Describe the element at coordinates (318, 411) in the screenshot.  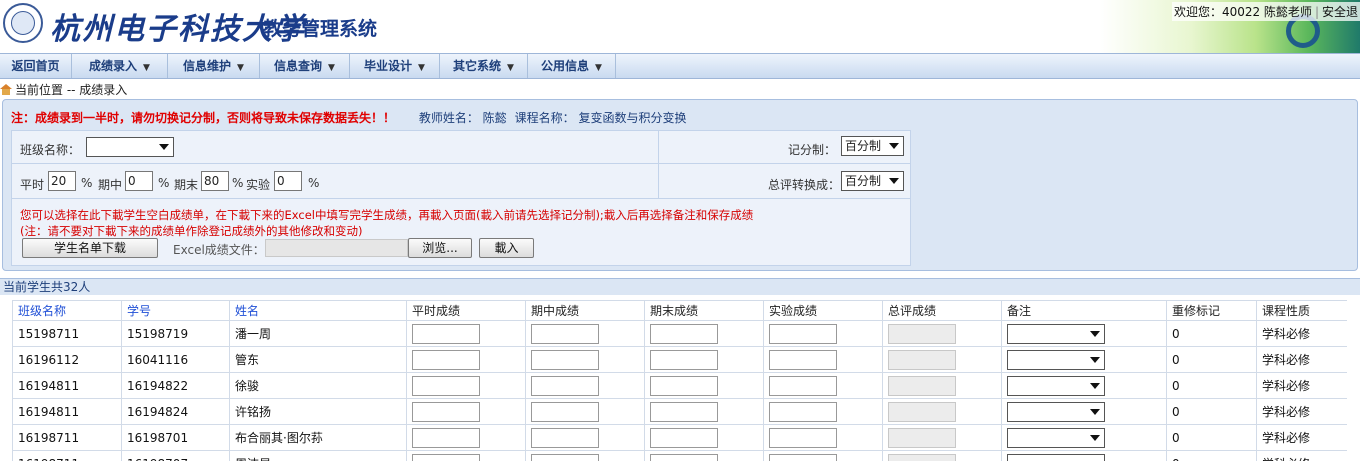
I see `cell-name: 许铭扬` at that location.